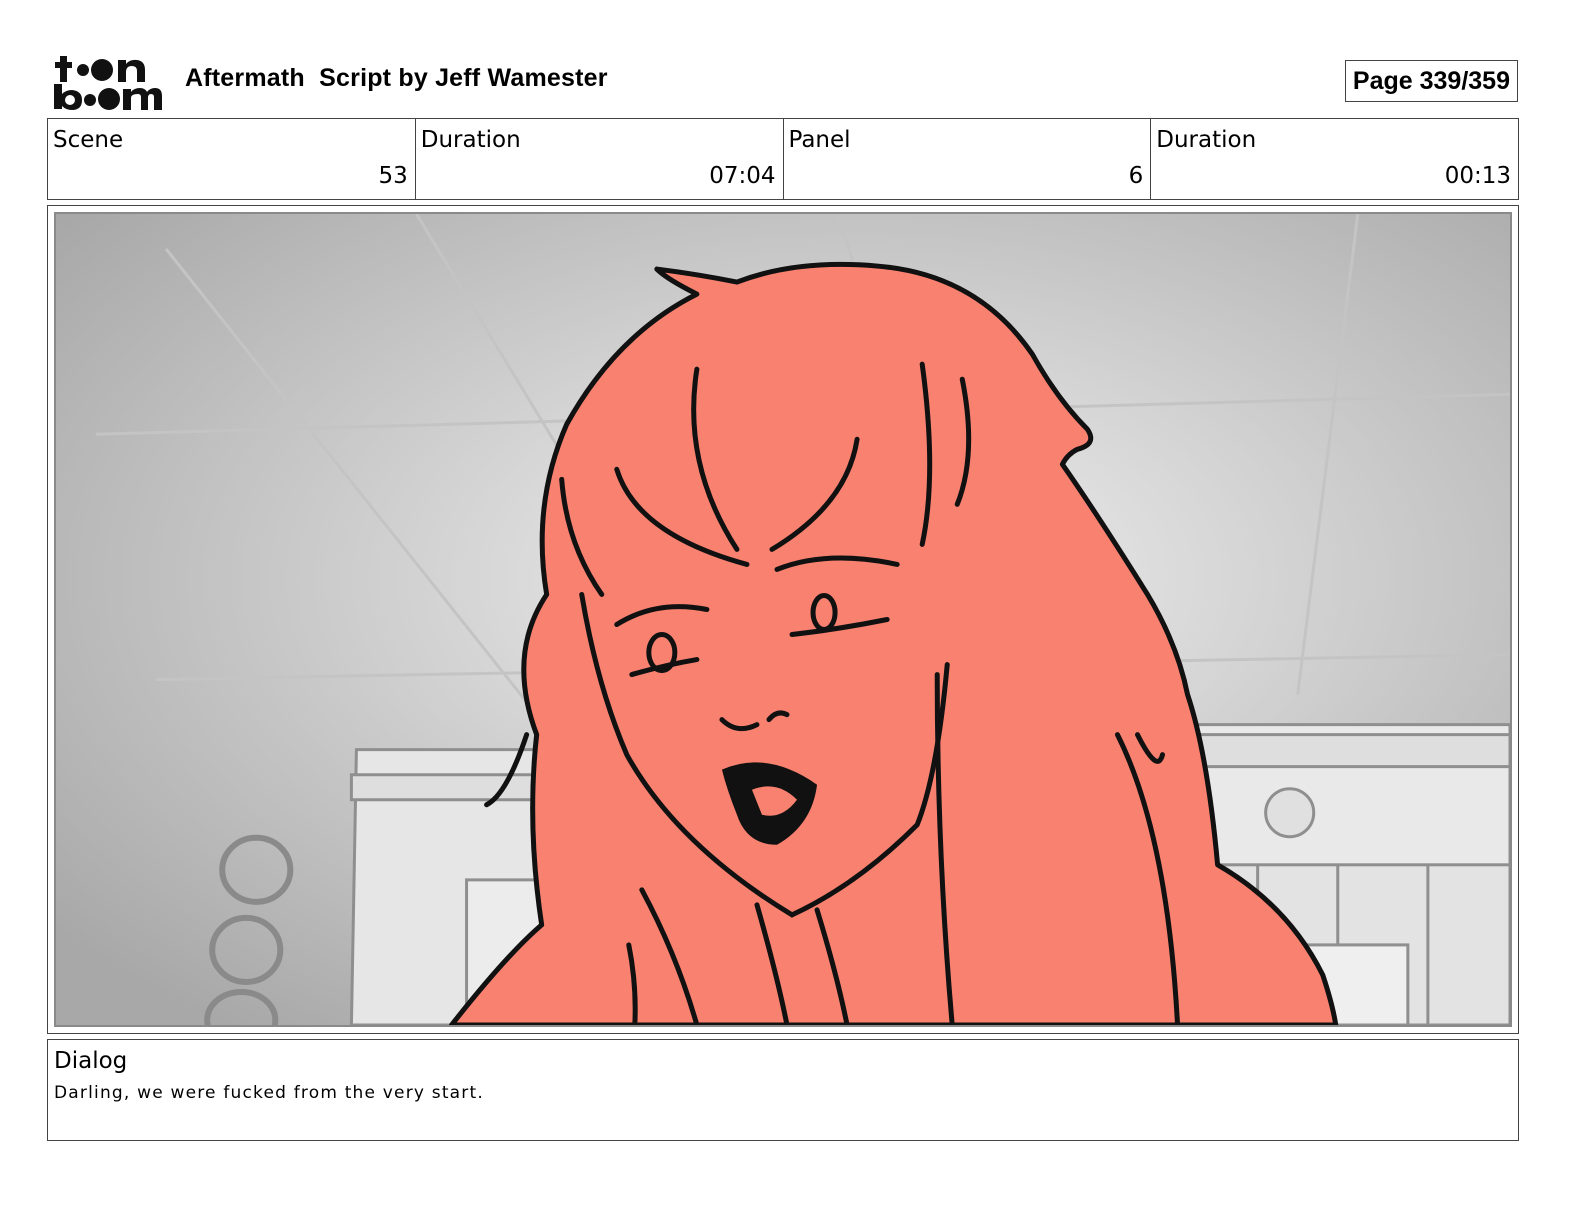 The image size is (1584, 1224). I want to click on scene-value: 53, so click(393, 176).